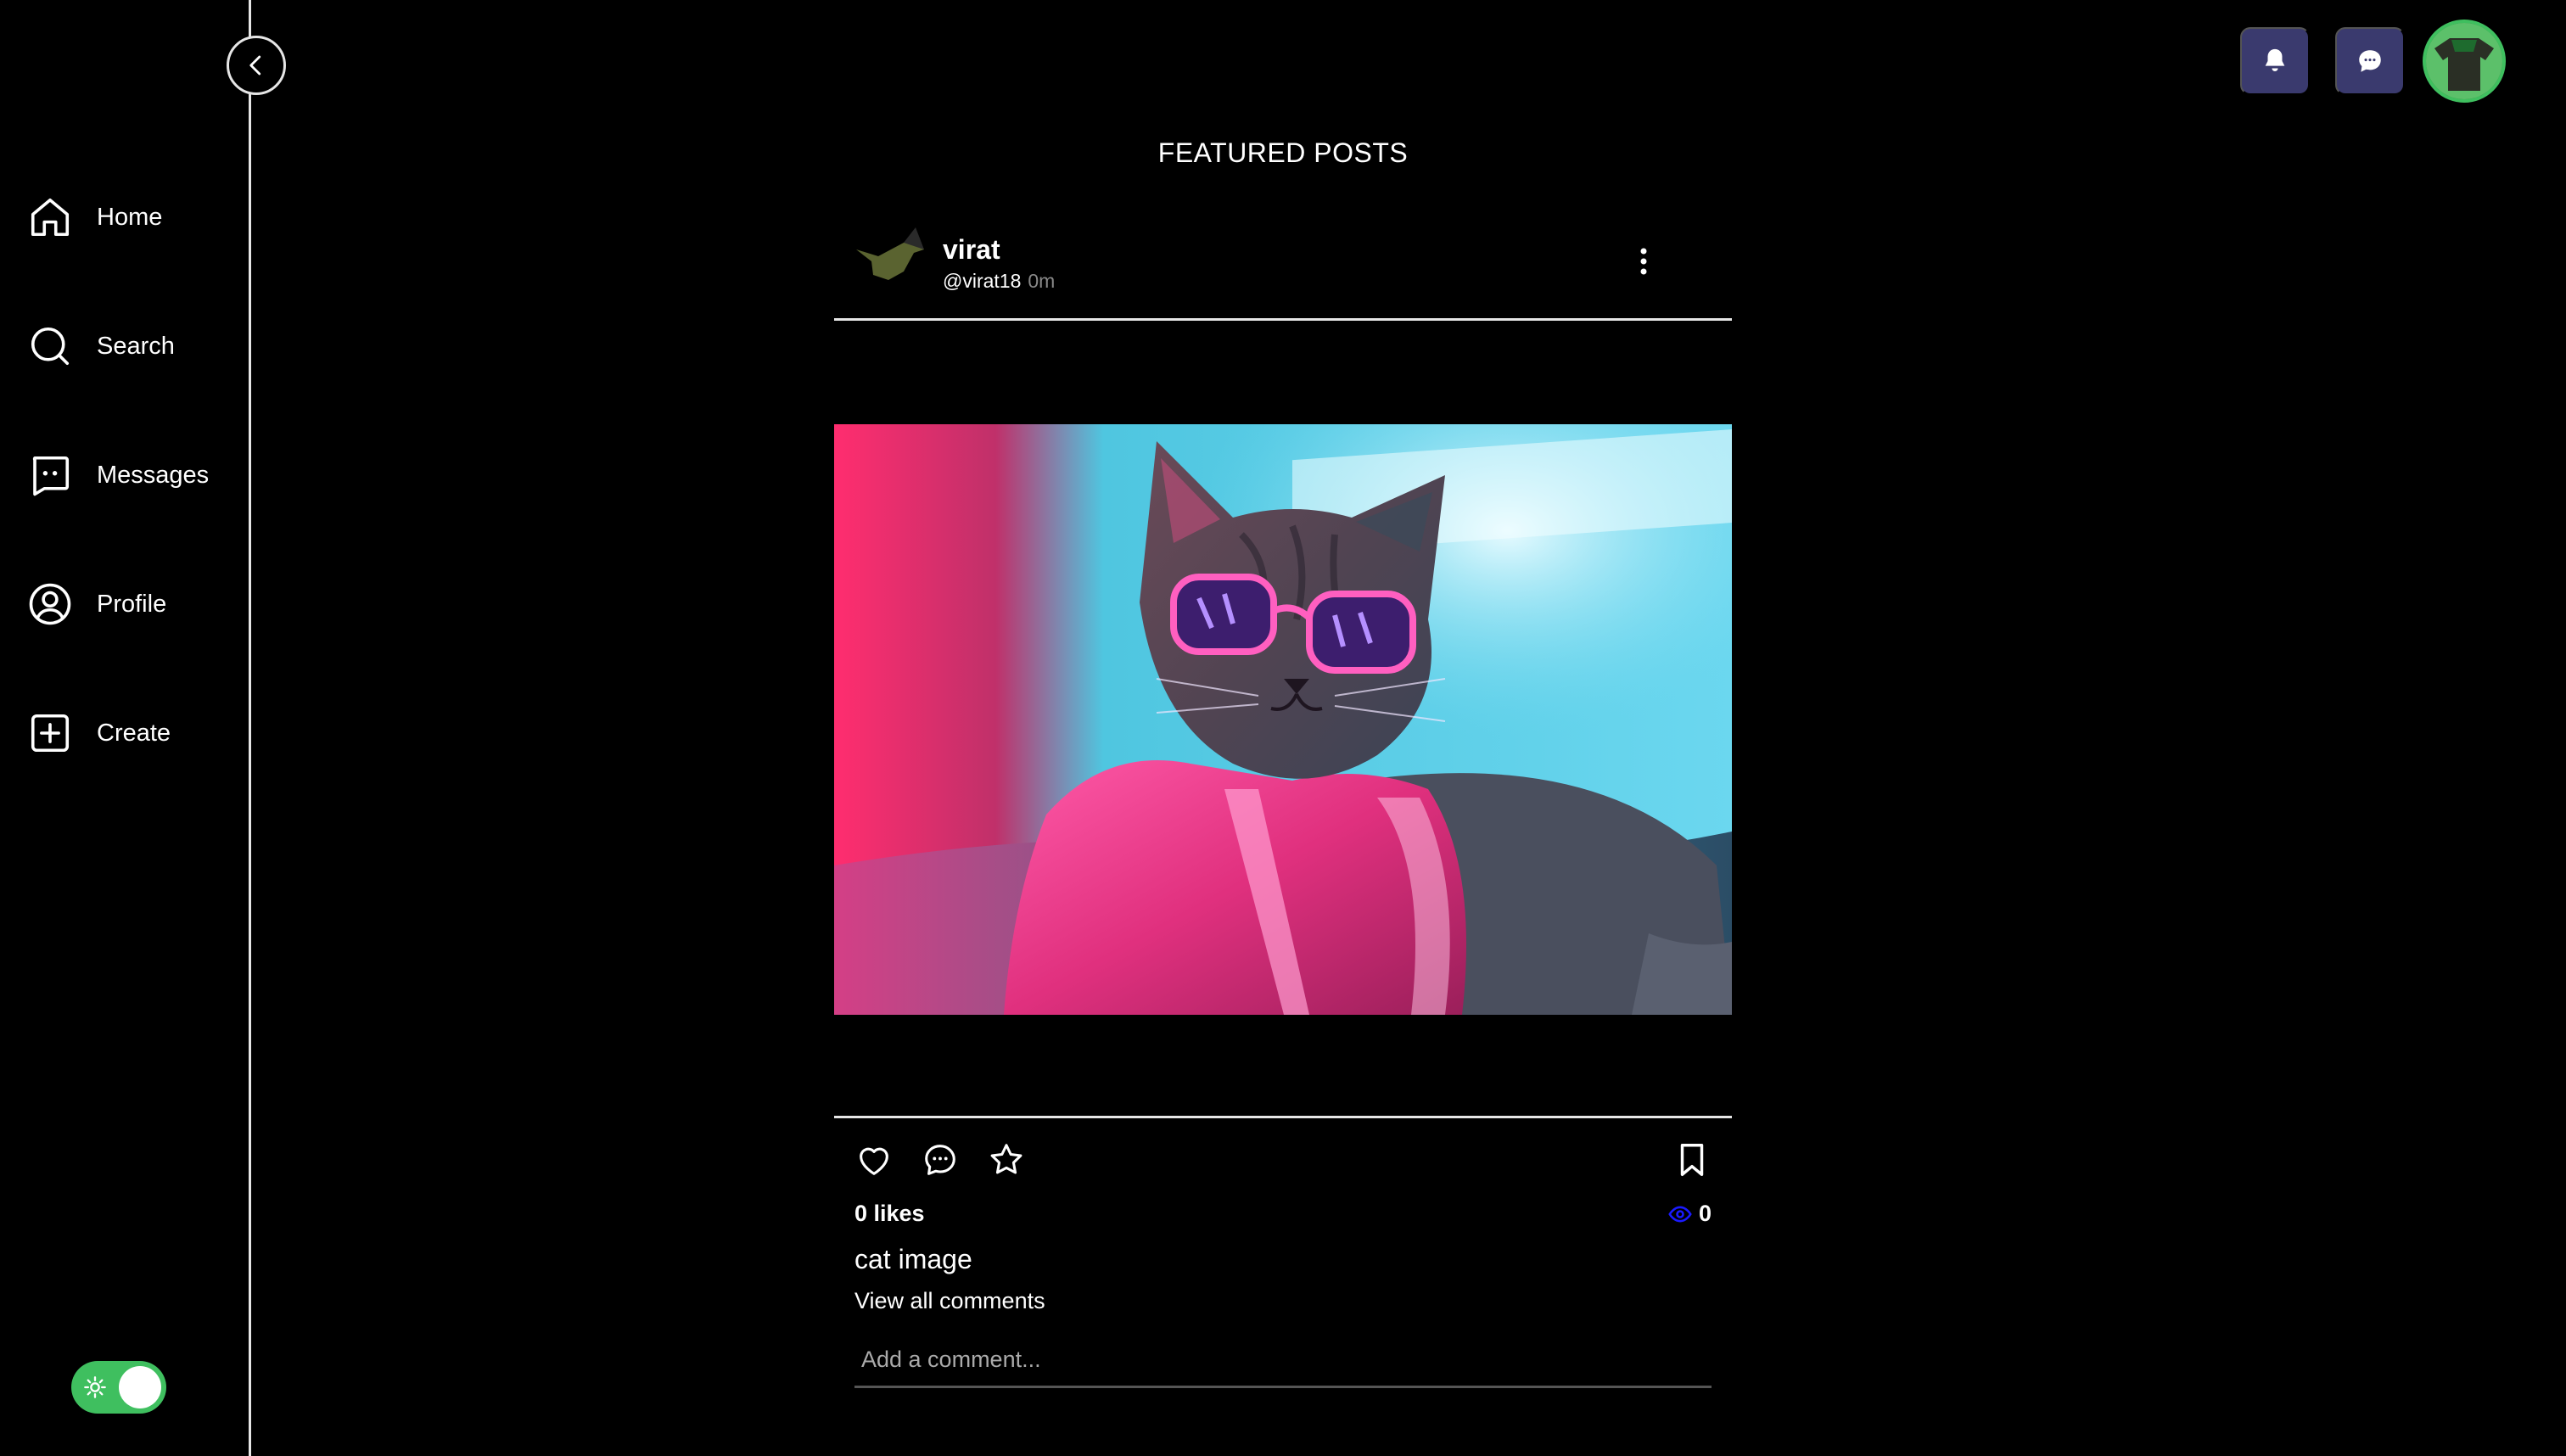  Describe the element at coordinates (1680, 1214) in the screenshot. I see `eye-icon` at that location.